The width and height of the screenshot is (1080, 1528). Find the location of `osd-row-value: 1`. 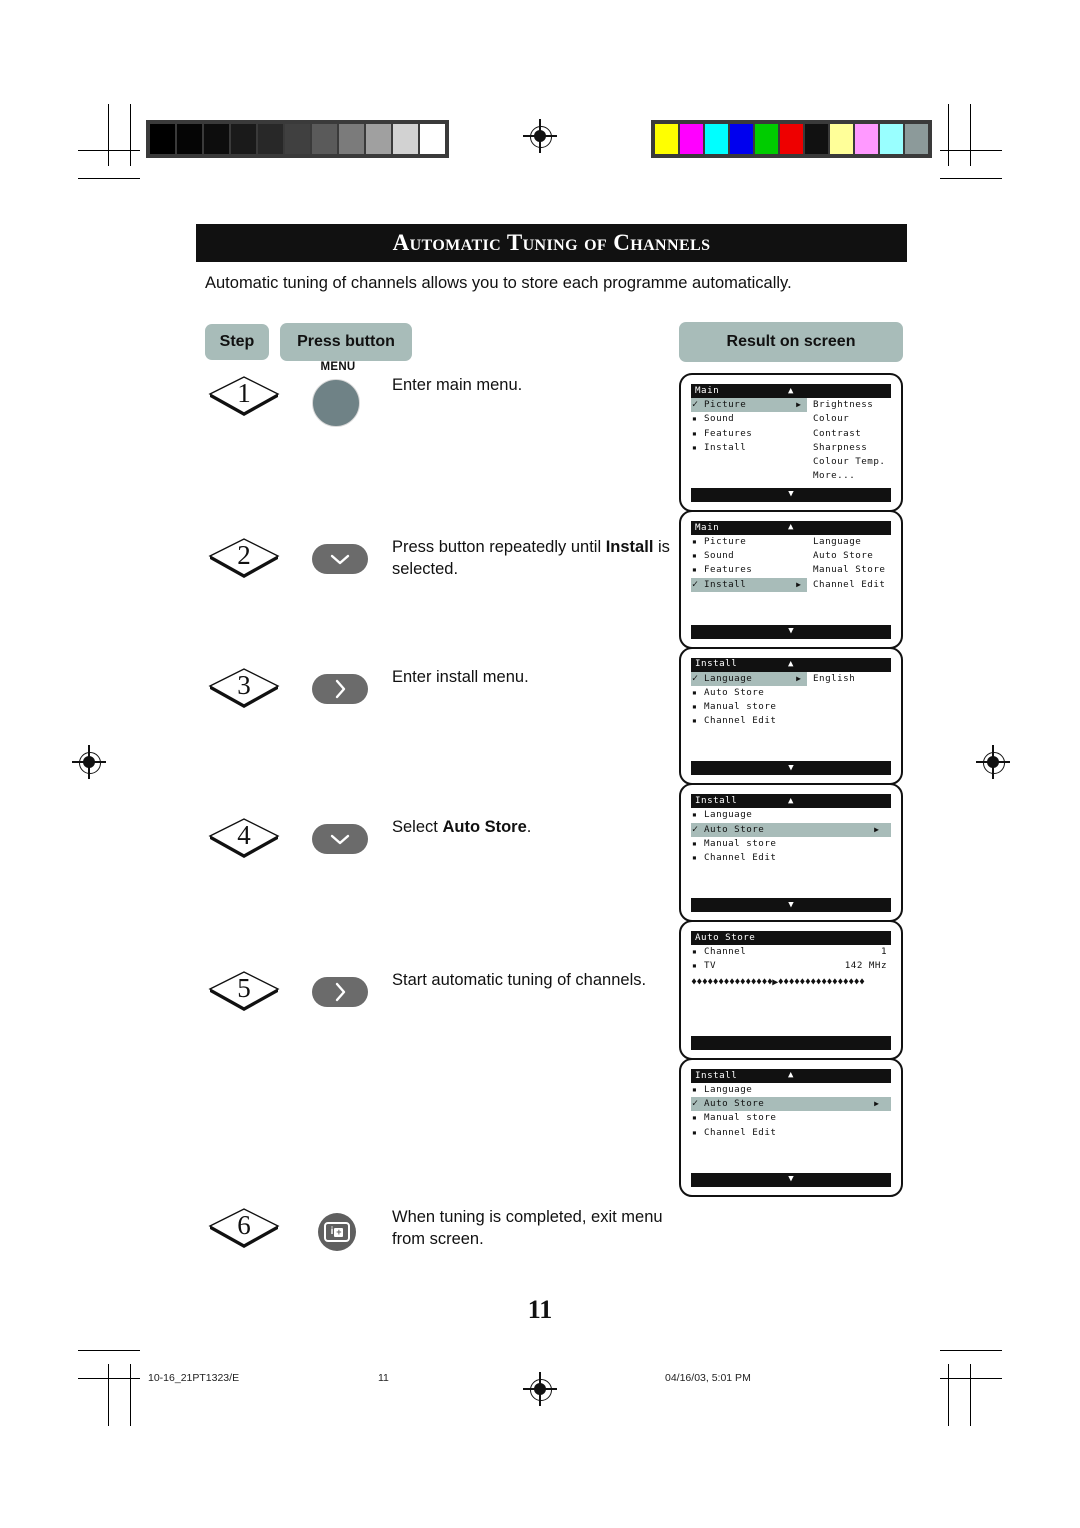

osd-row-value: 1 is located at coordinates (883, 952).